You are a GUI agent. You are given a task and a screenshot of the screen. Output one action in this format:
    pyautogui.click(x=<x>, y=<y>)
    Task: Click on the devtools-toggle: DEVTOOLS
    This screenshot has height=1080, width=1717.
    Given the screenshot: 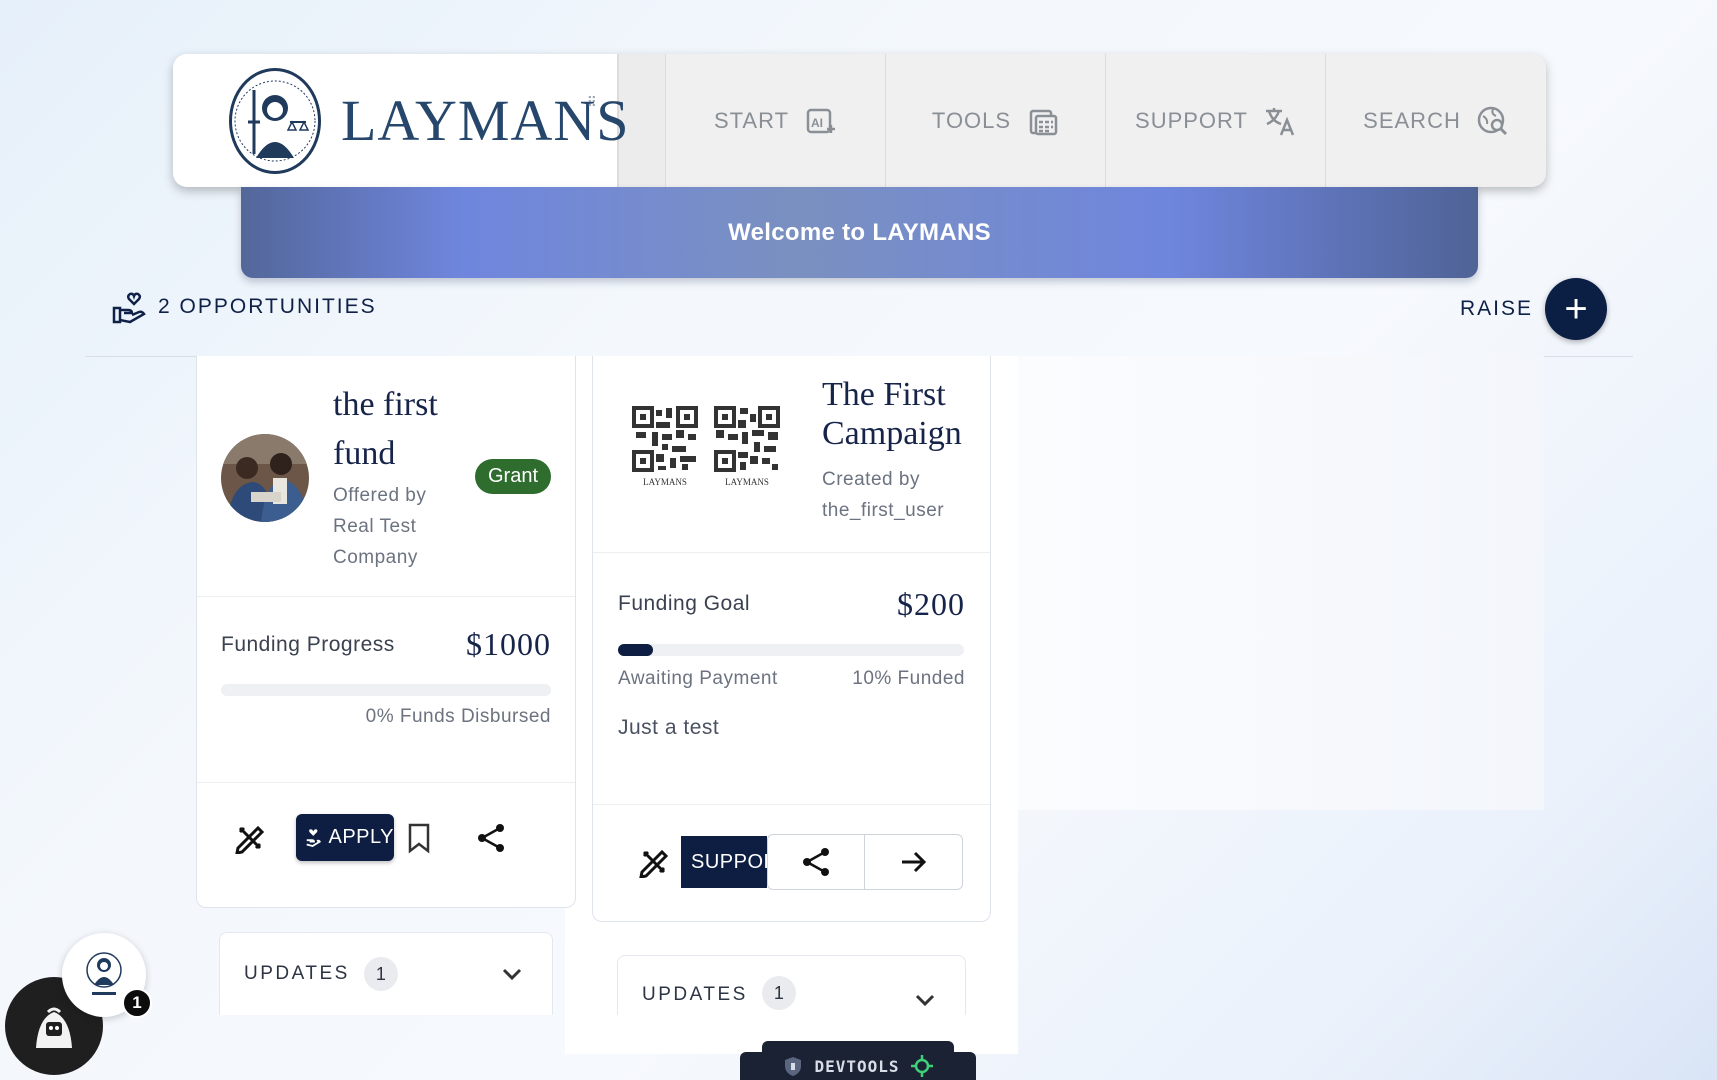 What is the action you would take?
    pyautogui.click(x=858, y=1066)
    